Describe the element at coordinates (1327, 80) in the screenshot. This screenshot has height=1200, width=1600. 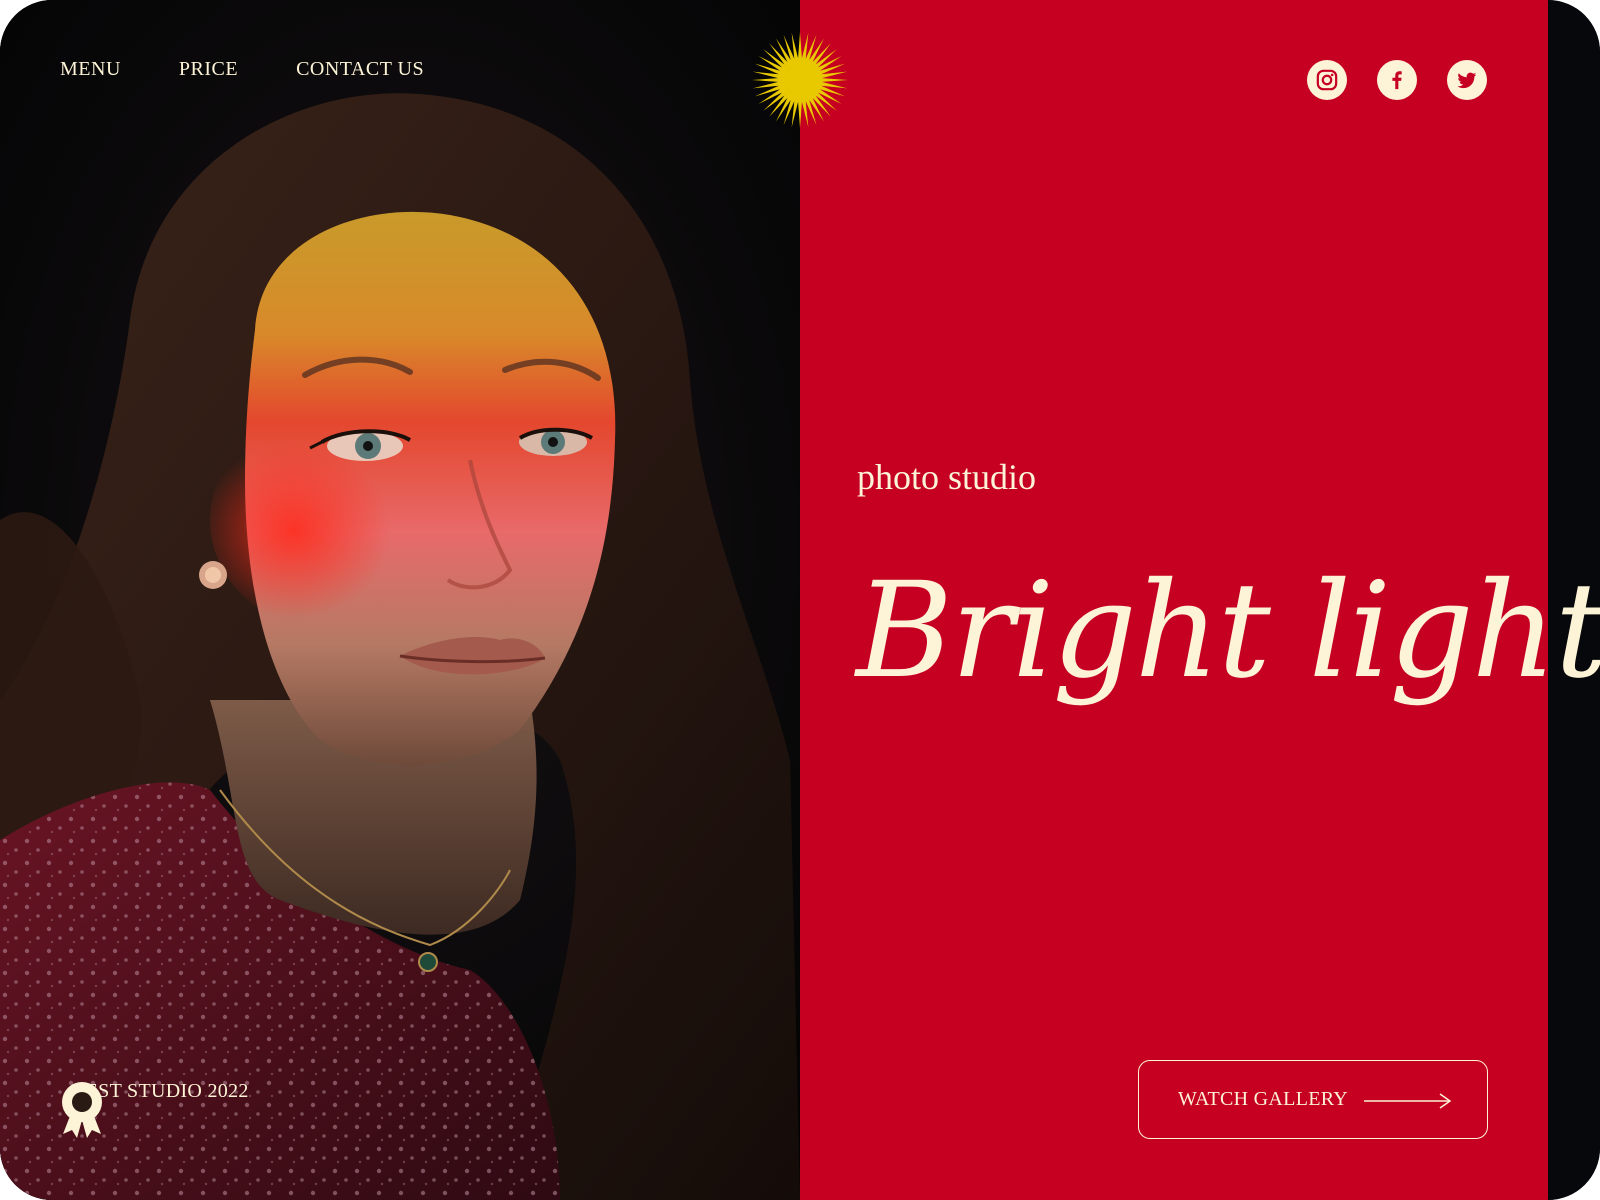
I see `instagram-icon` at that location.